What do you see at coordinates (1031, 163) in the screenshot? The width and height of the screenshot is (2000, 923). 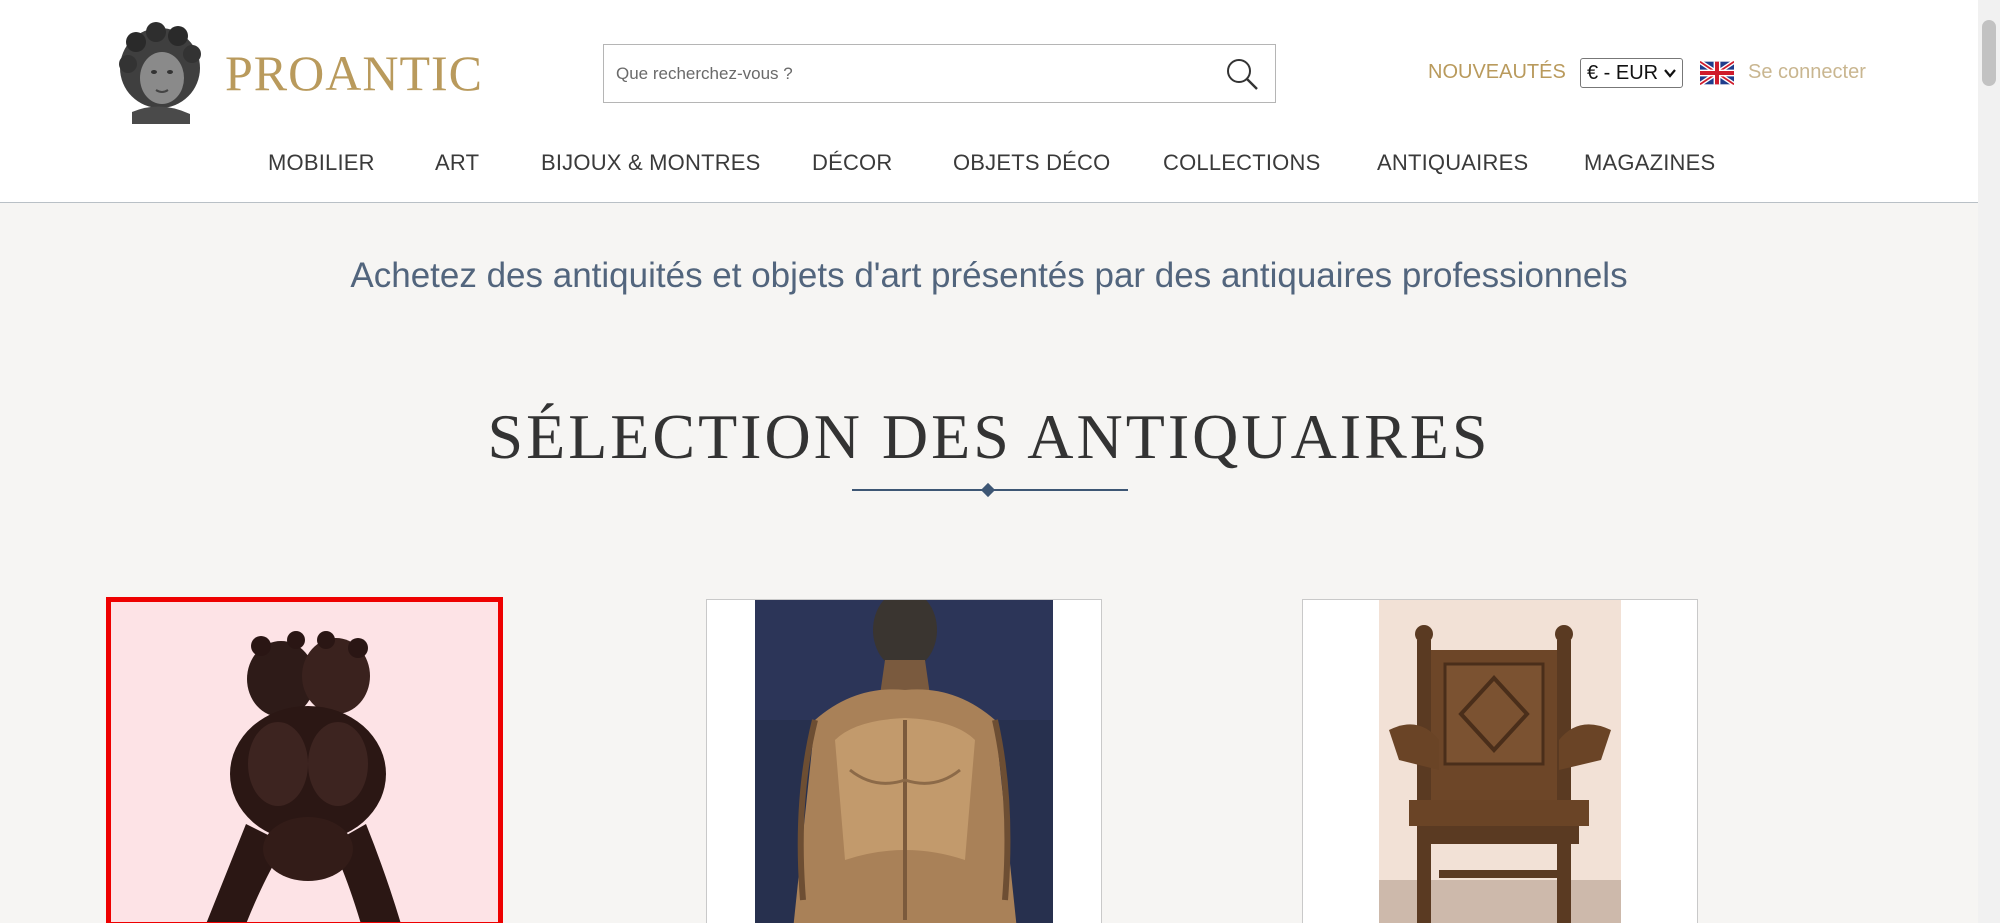 I see `nav-item-objets-deco: OBJETS DÉCO` at bounding box center [1031, 163].